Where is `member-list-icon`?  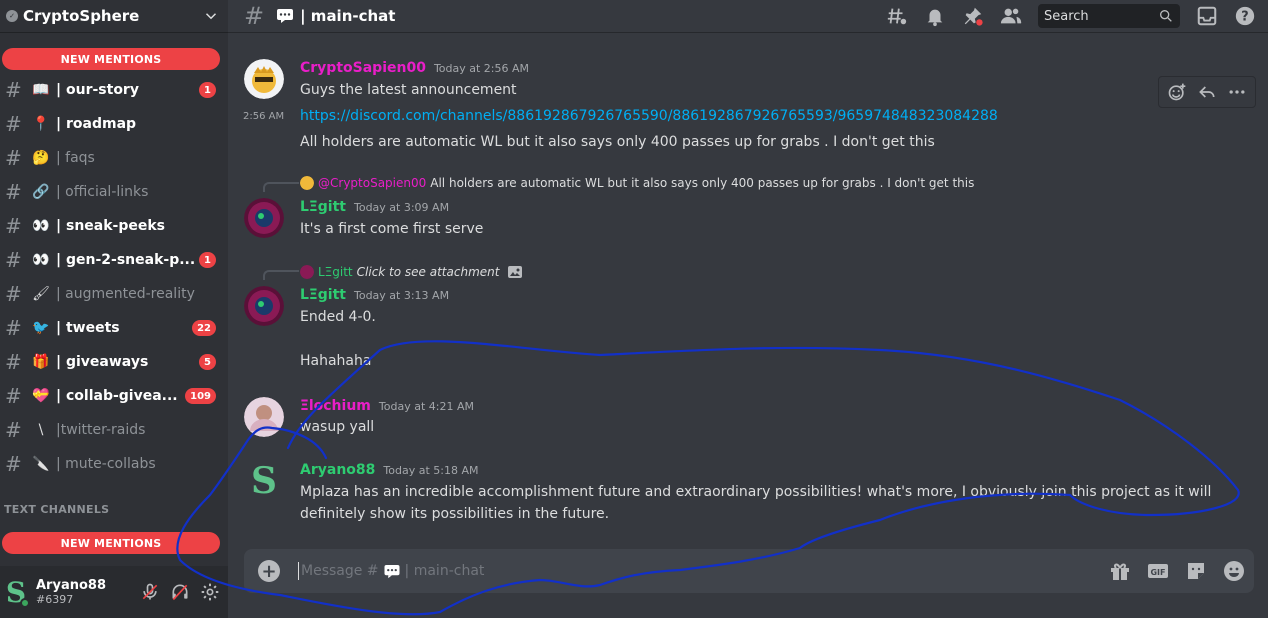 member-list-icon is located at coordinates (1011, 16).